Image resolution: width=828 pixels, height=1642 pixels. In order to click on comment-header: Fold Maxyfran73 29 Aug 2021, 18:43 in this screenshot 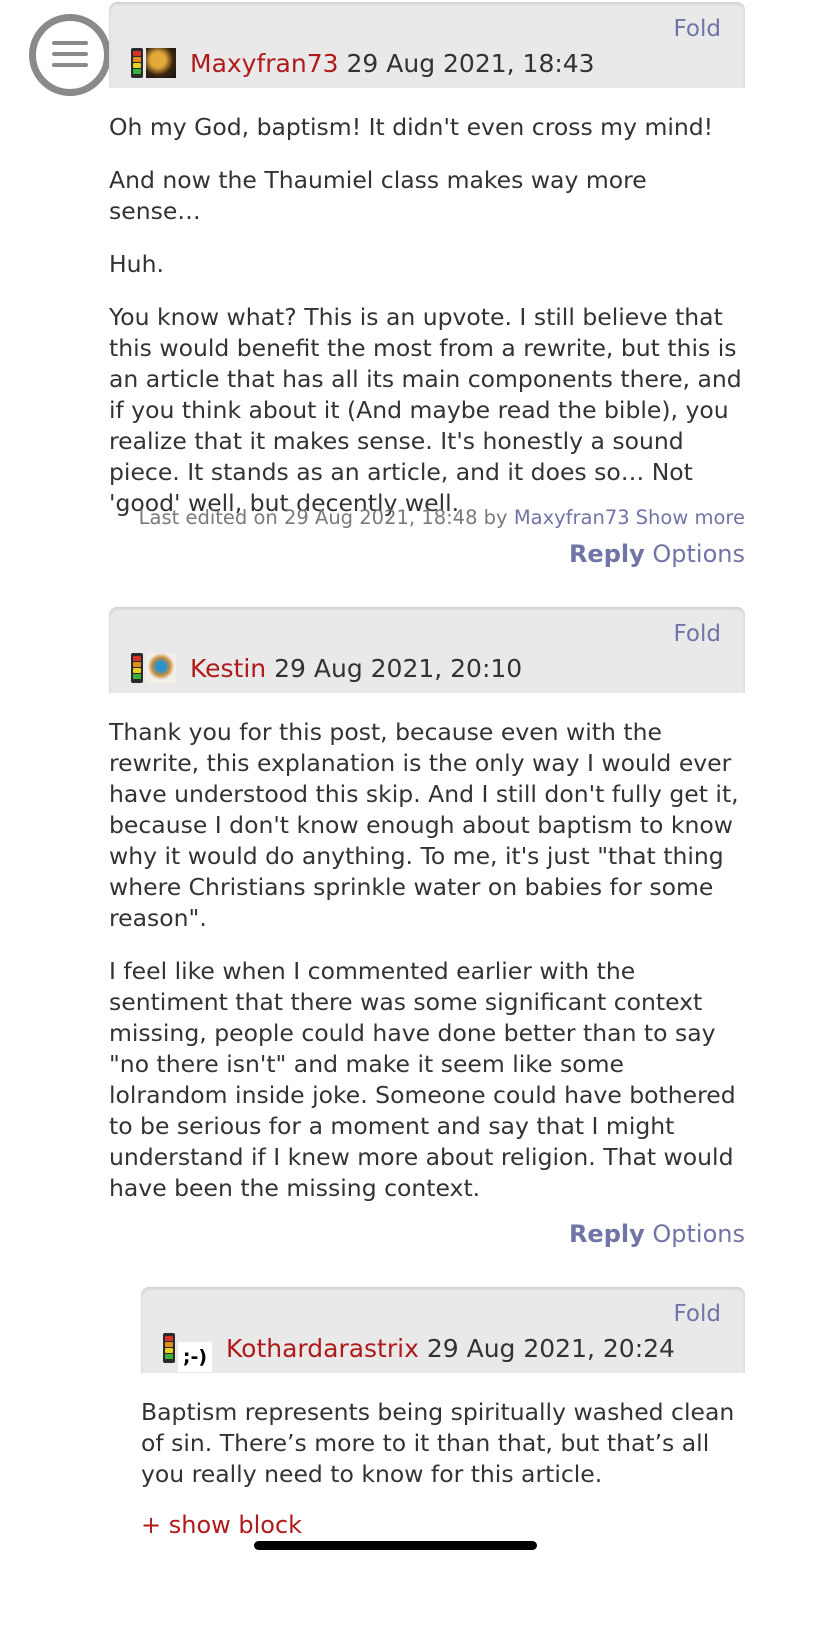, I will do `click(427, 45)`.